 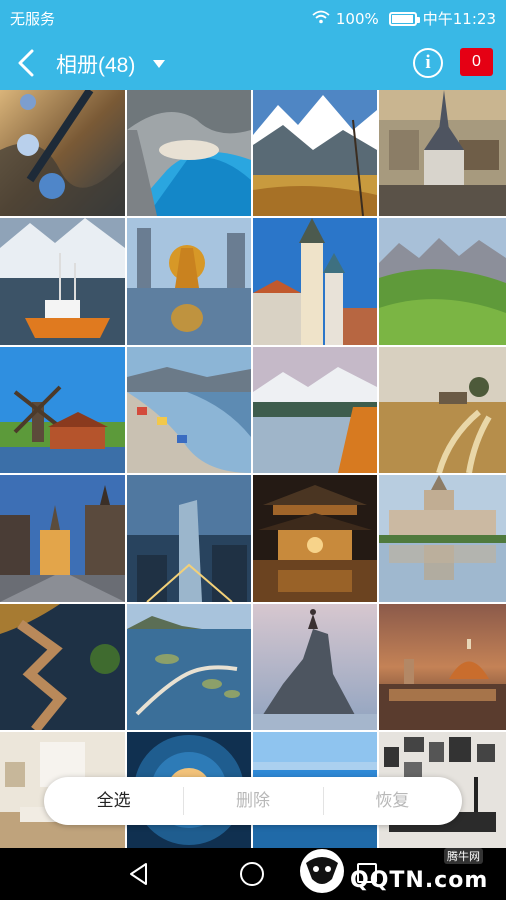 What do you see at coordinates (189, 667) in the screenshot?
I see `photo-ocean-road-bridge` at bounding box center [189, 667].